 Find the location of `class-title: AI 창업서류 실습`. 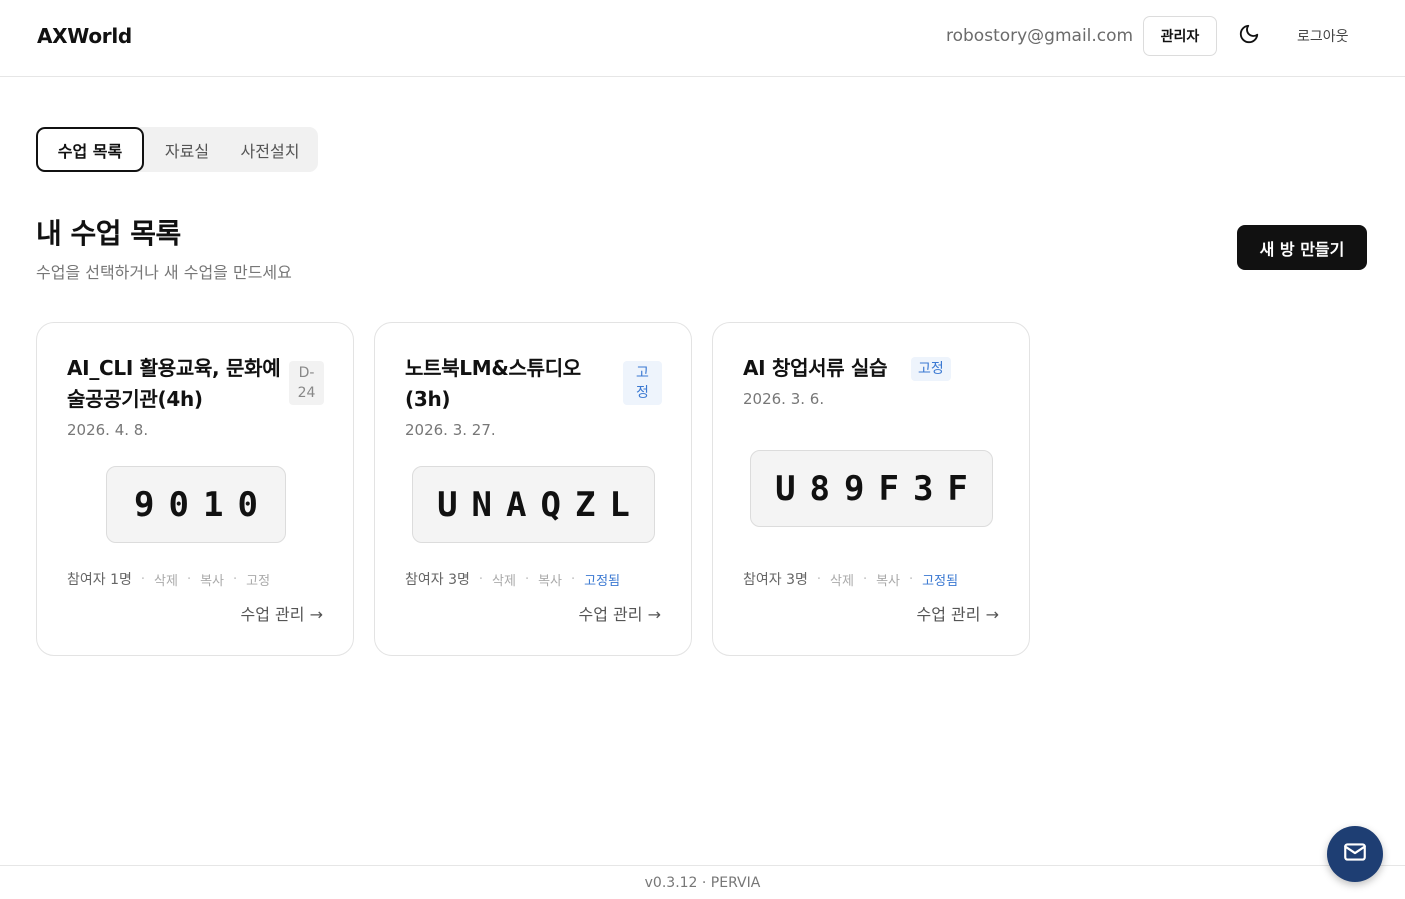

class-title: AI 창업서류 실습 is located at coordinates (815, 368).